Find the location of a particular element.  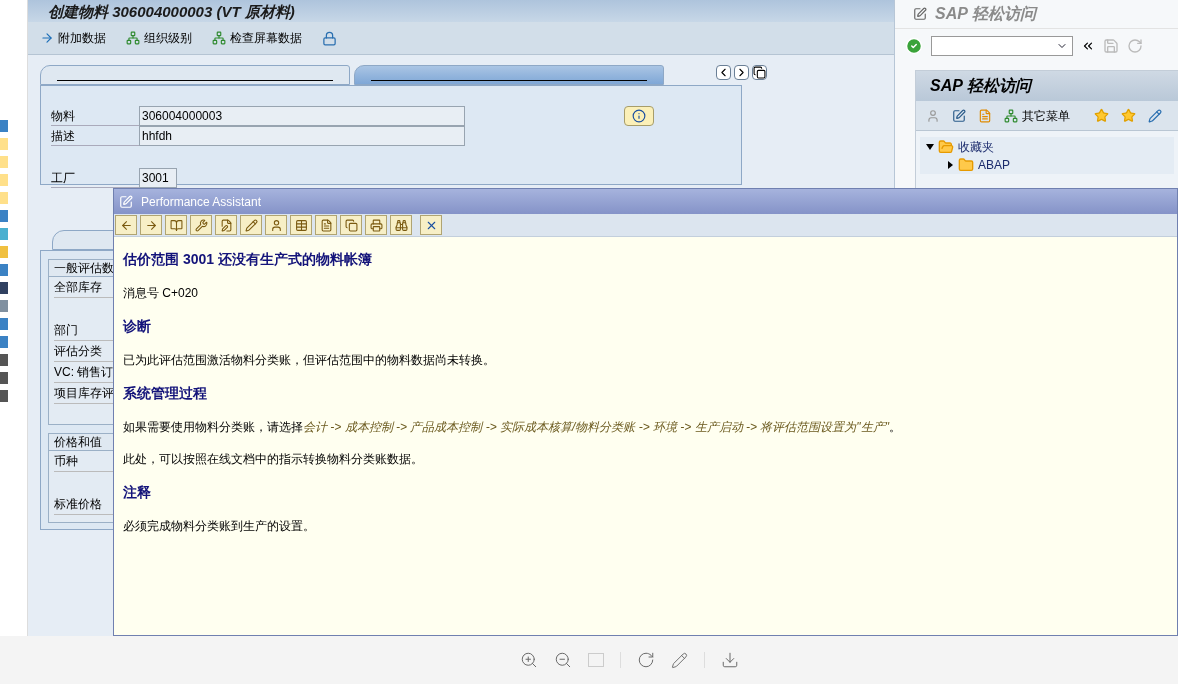

command-field is located at coordinates (1002, 45).